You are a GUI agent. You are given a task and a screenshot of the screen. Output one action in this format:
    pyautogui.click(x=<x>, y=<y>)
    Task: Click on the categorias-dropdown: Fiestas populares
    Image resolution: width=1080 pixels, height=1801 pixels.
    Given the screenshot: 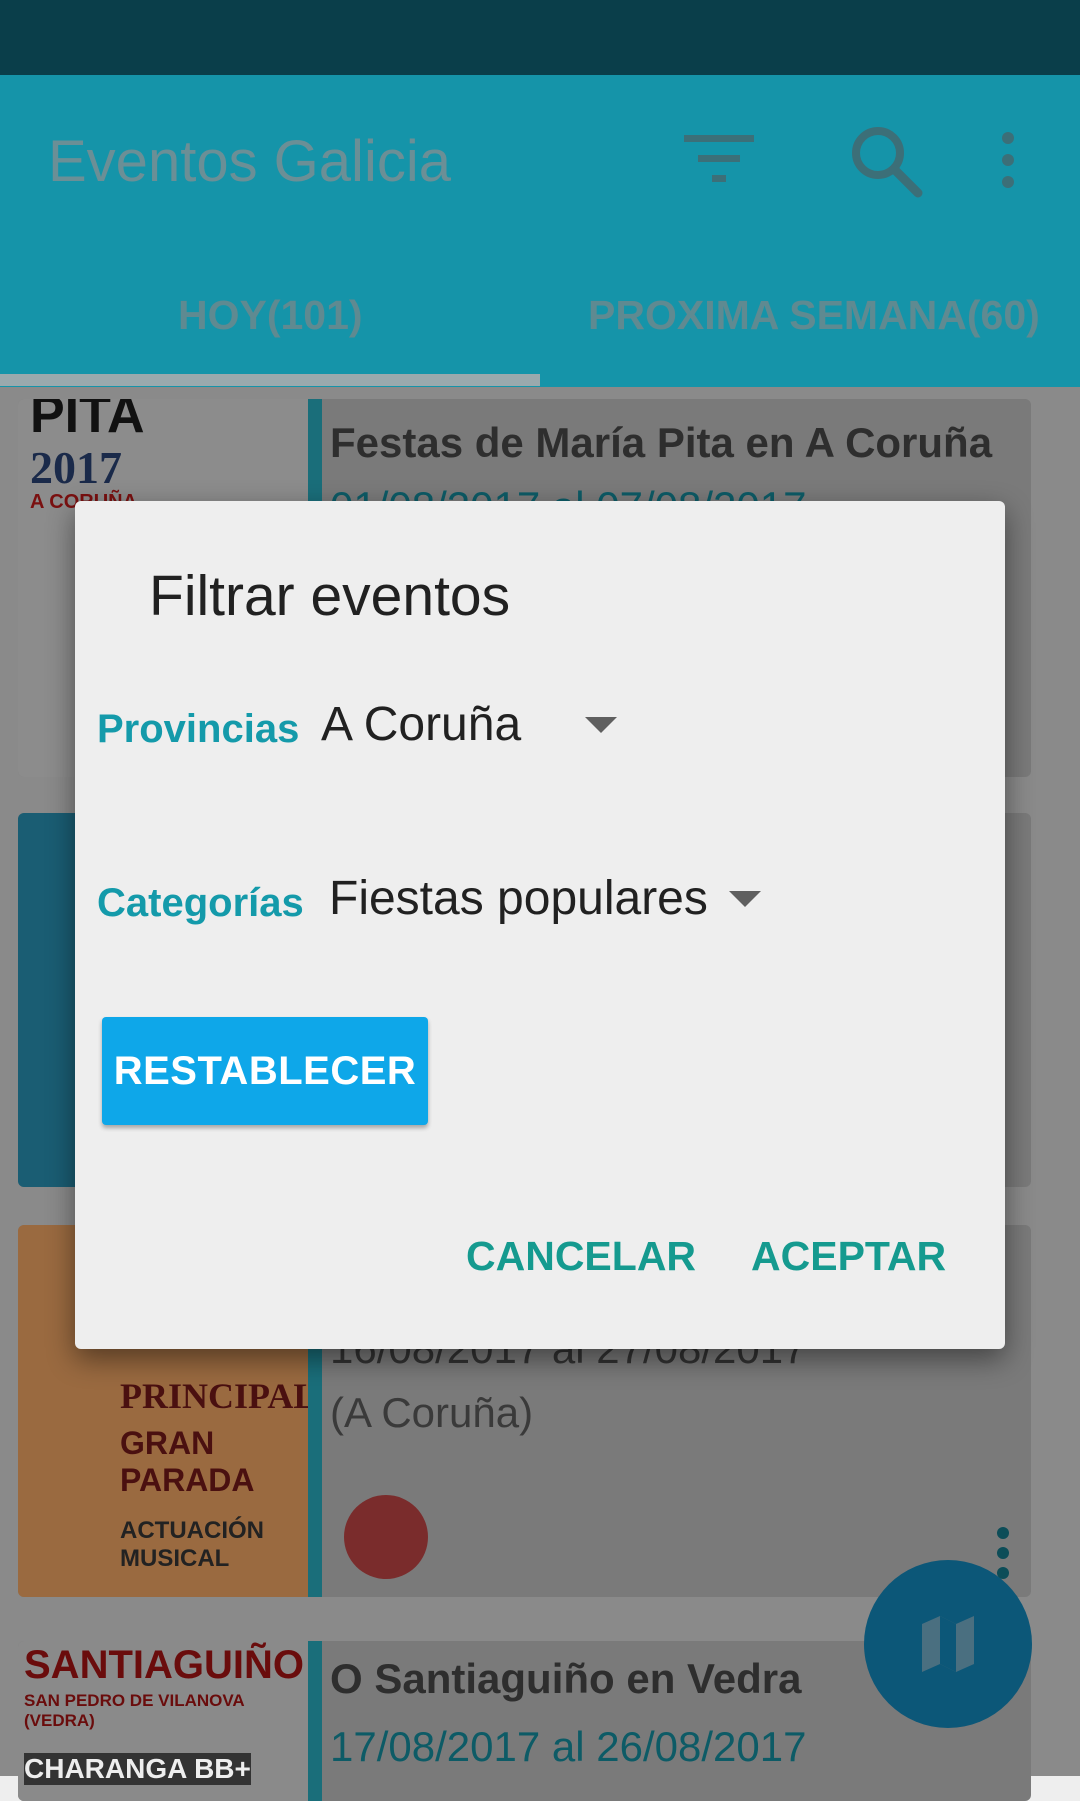 What is the action you would take?
    pyautogui.click(x=549, y=901)
    